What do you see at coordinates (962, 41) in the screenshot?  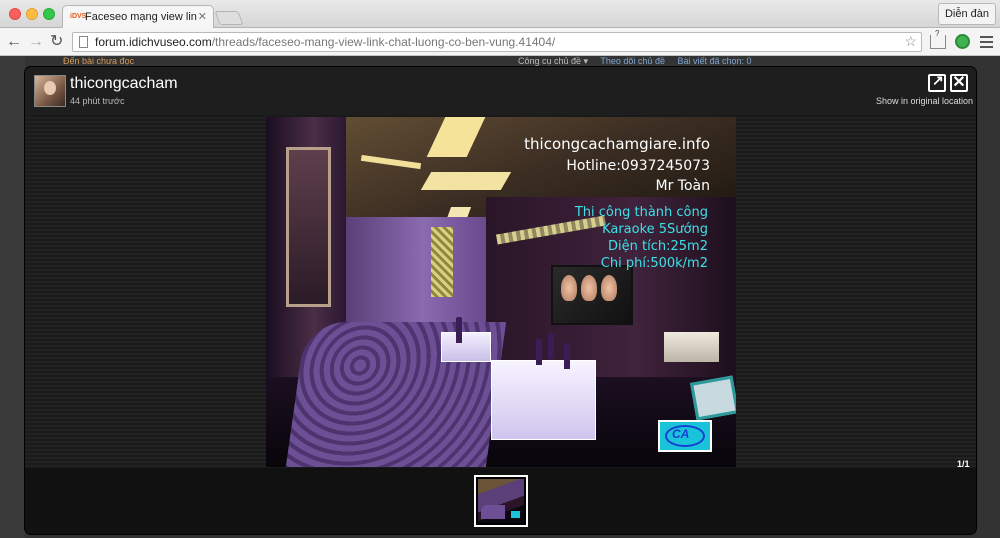 I see `extension-green-icon` at bounding box center [962, 41].